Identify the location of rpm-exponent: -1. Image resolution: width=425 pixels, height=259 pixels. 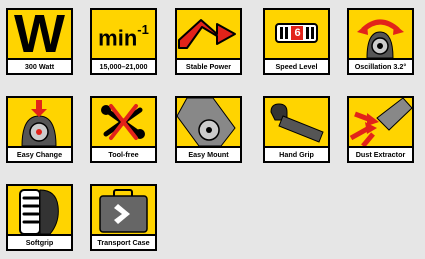
(143, 29).